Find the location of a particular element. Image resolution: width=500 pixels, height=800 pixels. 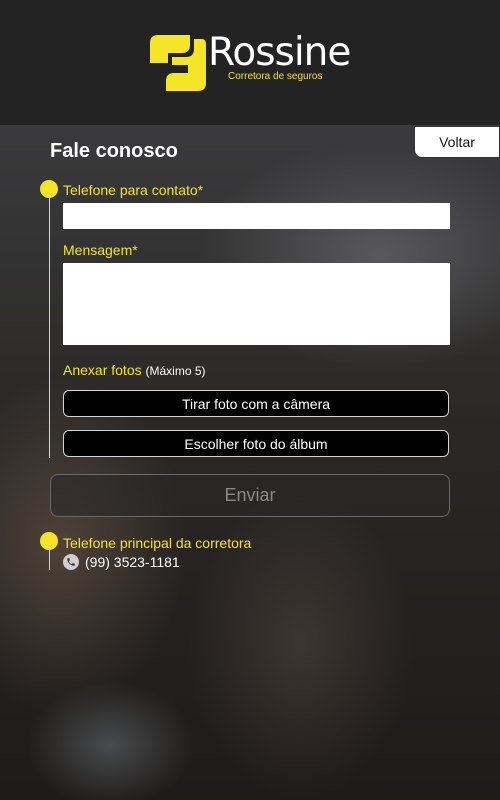

back-button: Voltar is located at coordinates (457, 142).